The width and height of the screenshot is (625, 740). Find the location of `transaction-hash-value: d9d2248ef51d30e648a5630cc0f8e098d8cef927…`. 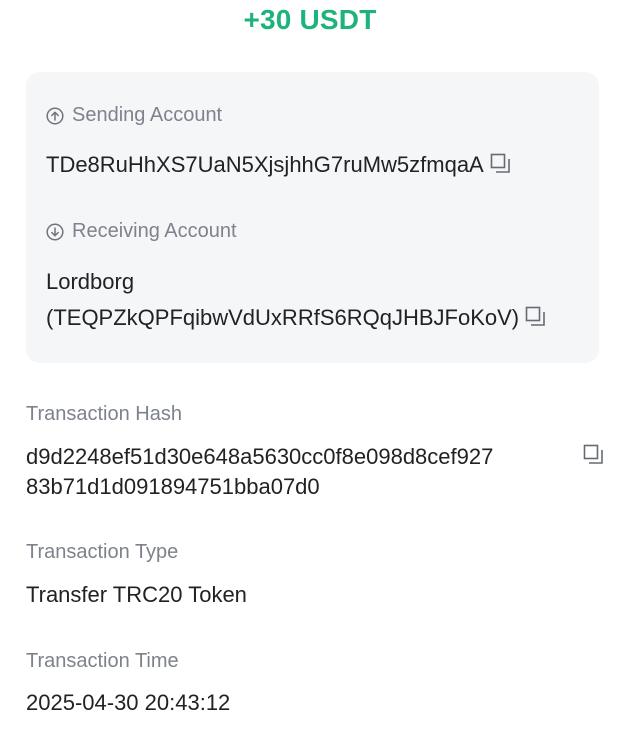

transaction-hash-value: d9d2248ef51d30e648a5630cc0f8e098d8cef927… is located at coordinates (259, 472).